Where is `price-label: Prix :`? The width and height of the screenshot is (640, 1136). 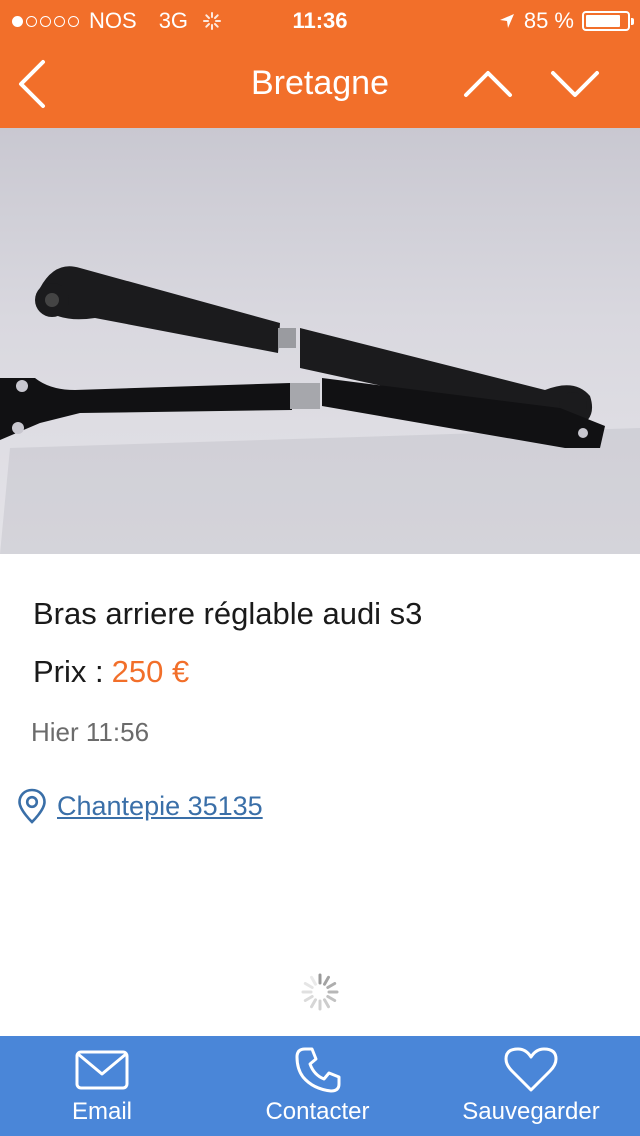
price-label: Prix : is located at coordinates (68, 671).